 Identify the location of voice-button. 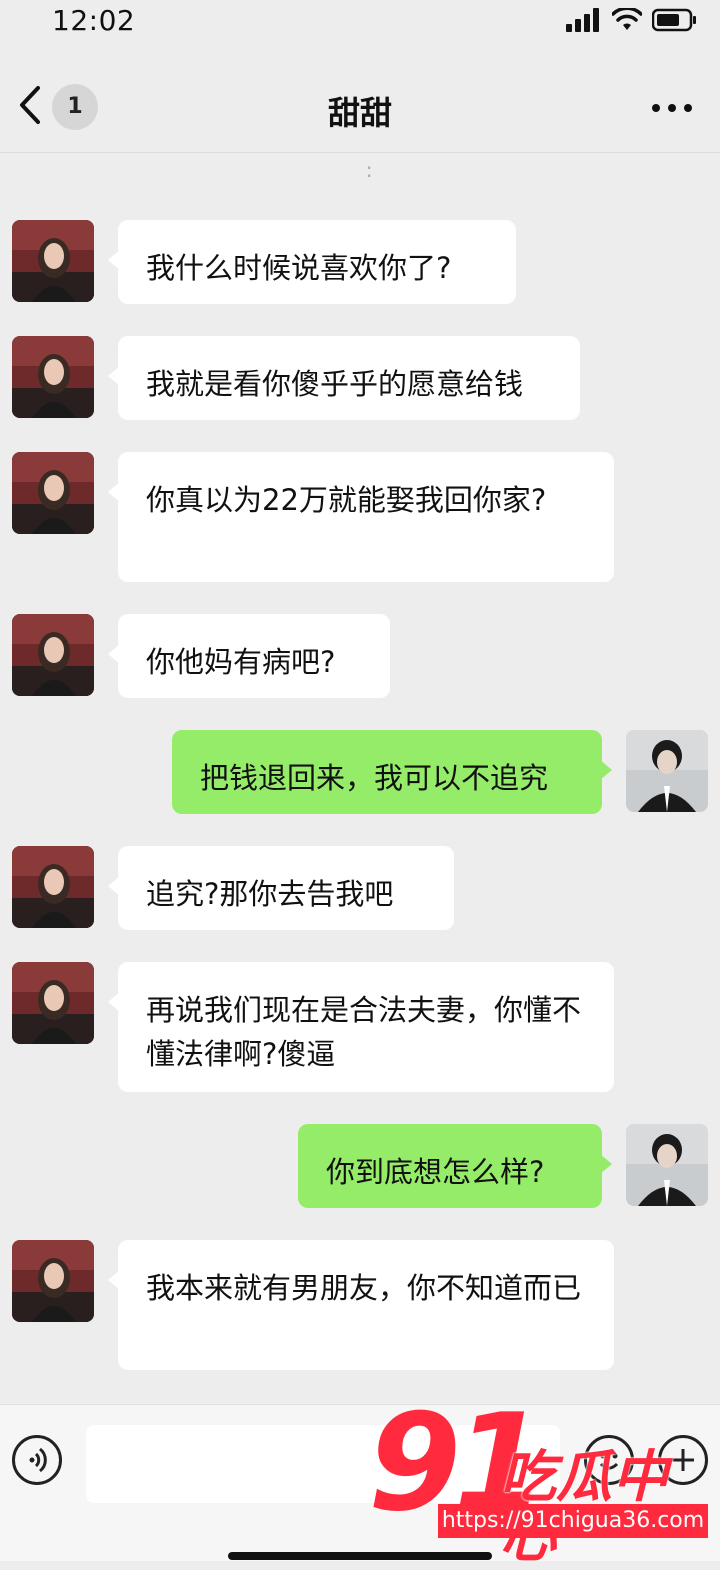
(37, 1460).